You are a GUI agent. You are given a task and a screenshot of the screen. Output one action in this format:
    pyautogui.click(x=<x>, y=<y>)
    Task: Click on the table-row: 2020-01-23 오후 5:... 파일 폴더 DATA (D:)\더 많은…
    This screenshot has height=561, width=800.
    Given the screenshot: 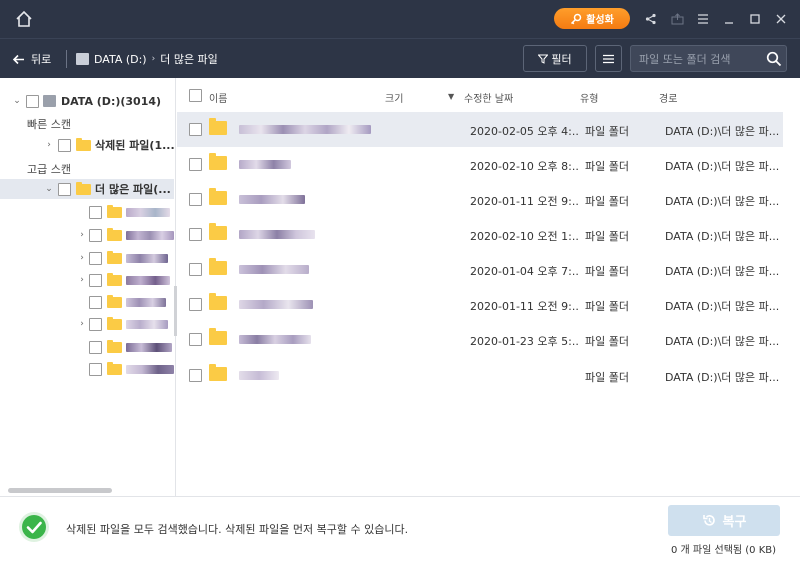 What is the action you would take?
    pyautogui.click(x=480, y=339)
    